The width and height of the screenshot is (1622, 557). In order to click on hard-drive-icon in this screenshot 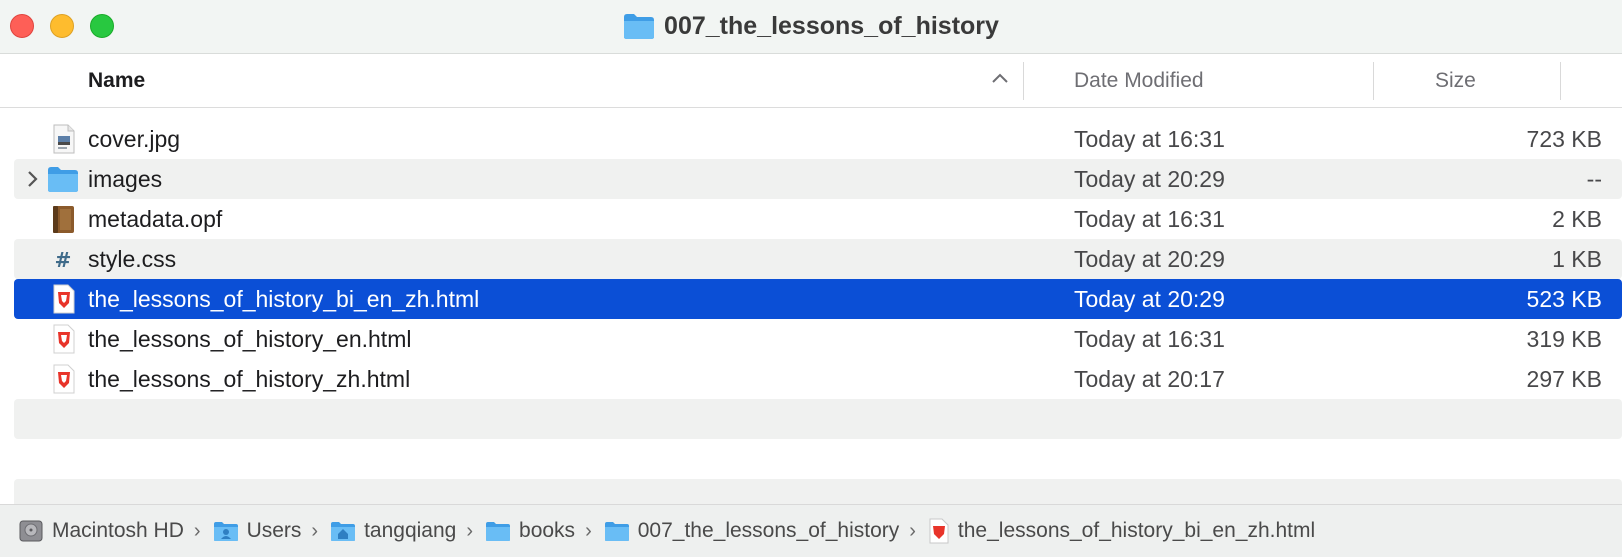, I will do `click(31, 531)`.